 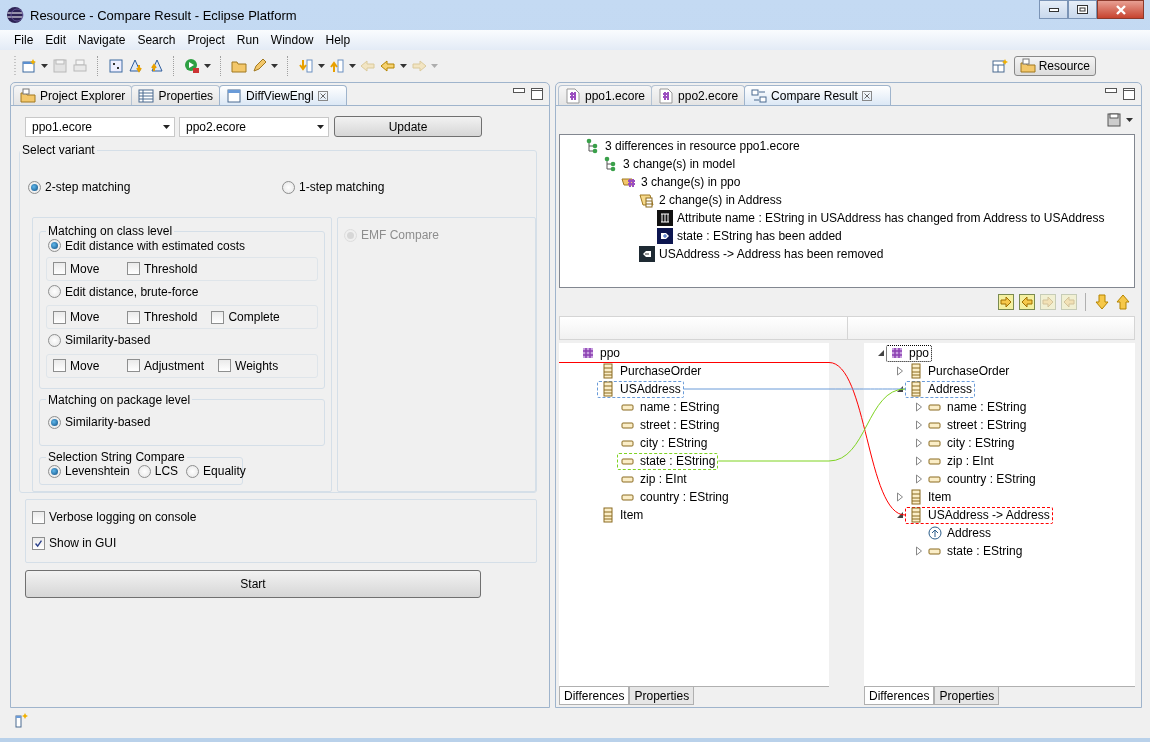 I want to click on tree-item: USAddress -> Address has been removed, so click(x=761, y=254).